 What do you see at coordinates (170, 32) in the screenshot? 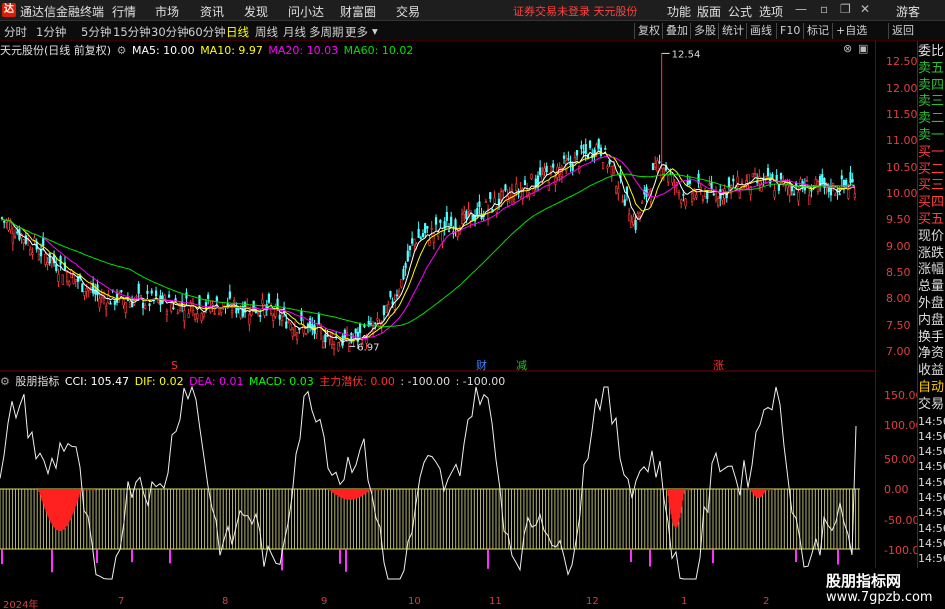
I see `period-30min: 30分钟` at bounding box center [170, 32].